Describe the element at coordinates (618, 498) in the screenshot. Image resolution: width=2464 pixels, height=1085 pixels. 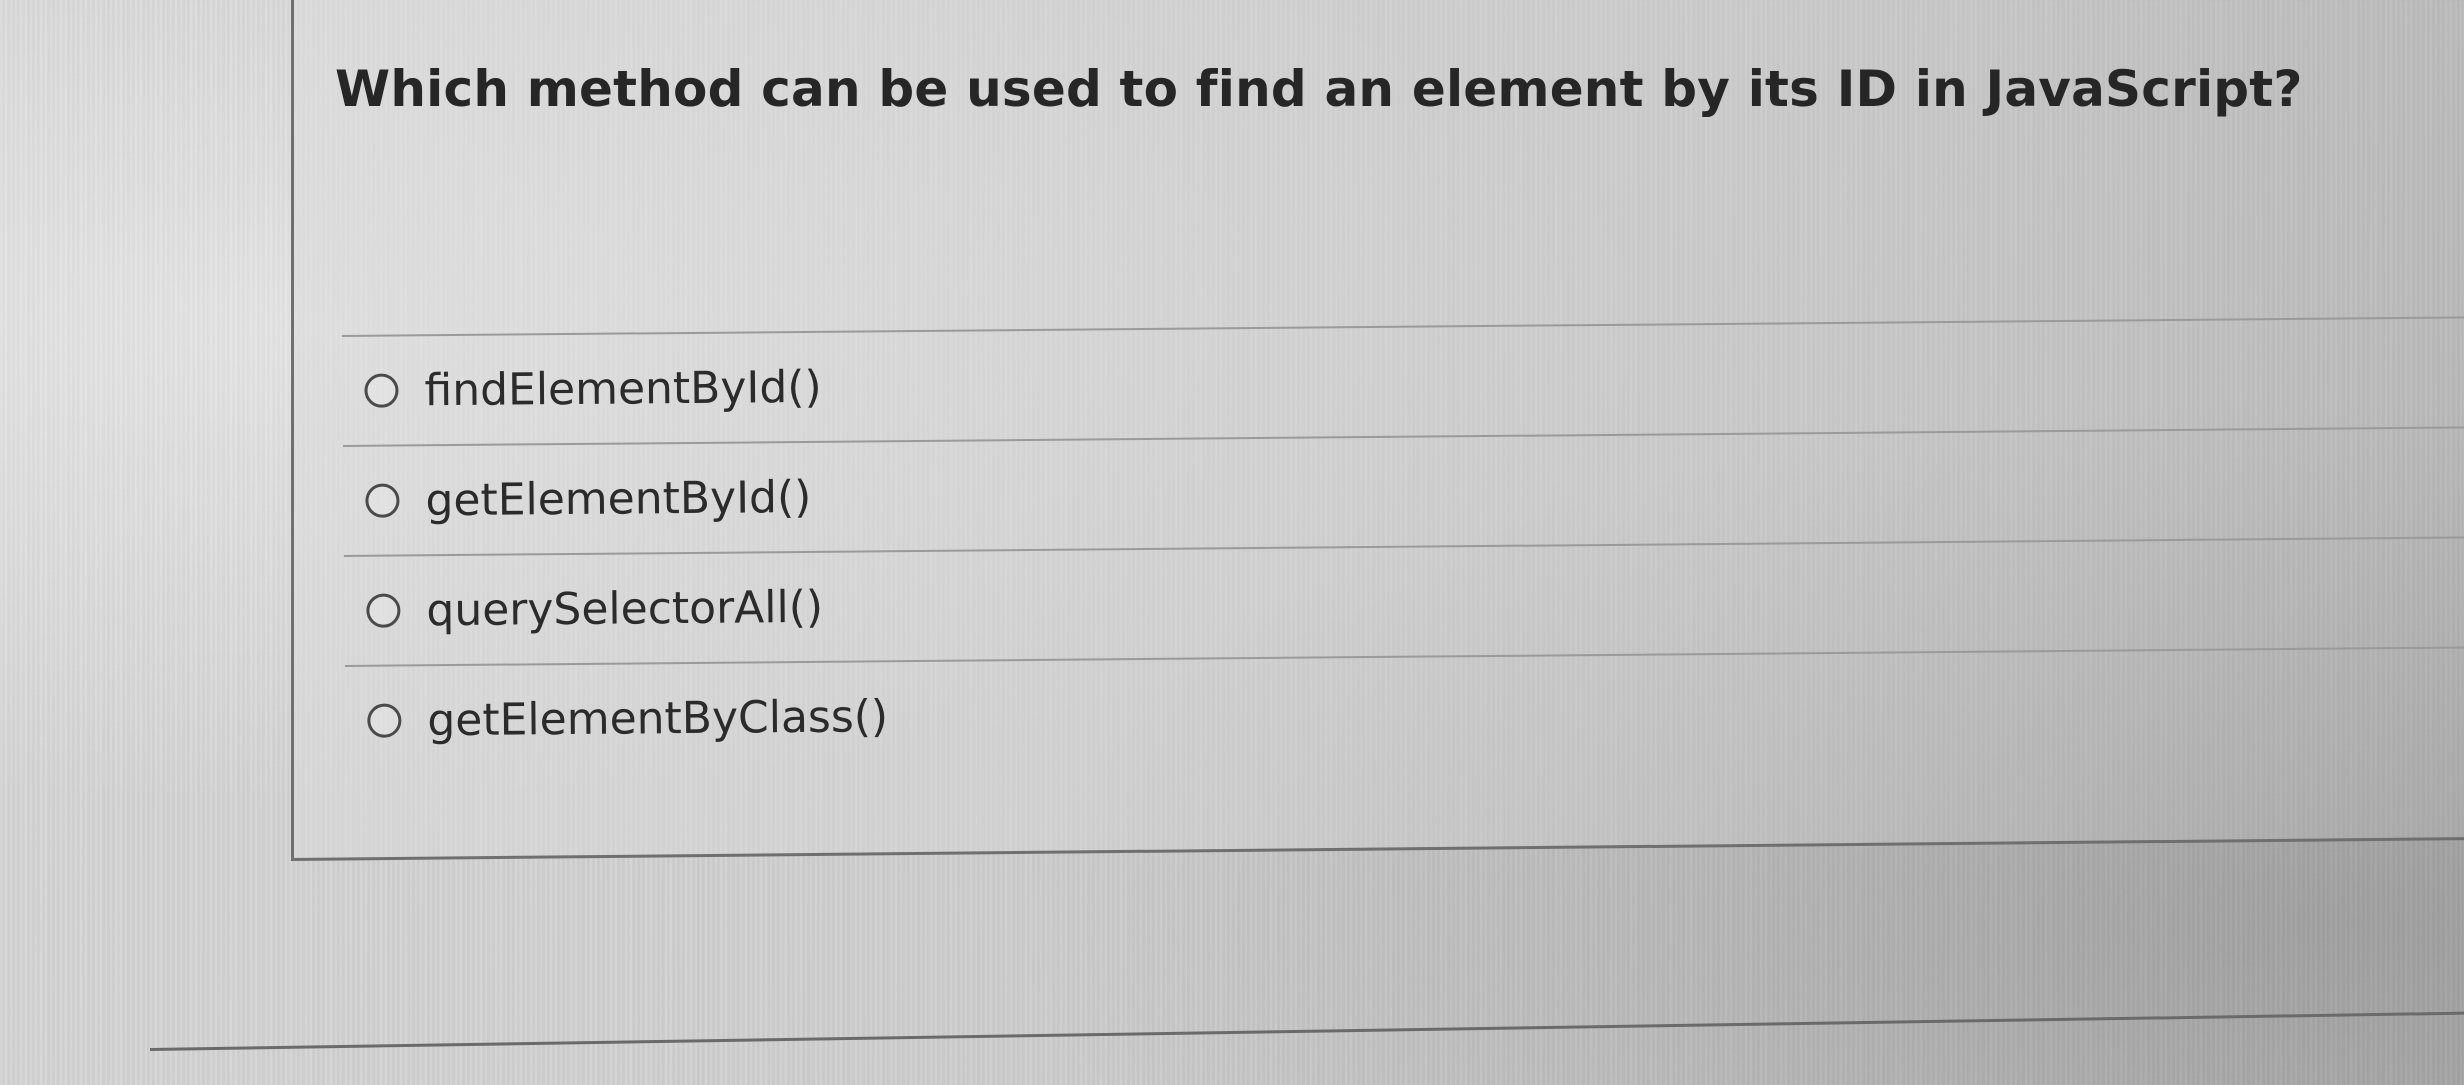
I see `answer-option-label: getElementById()` at that location.